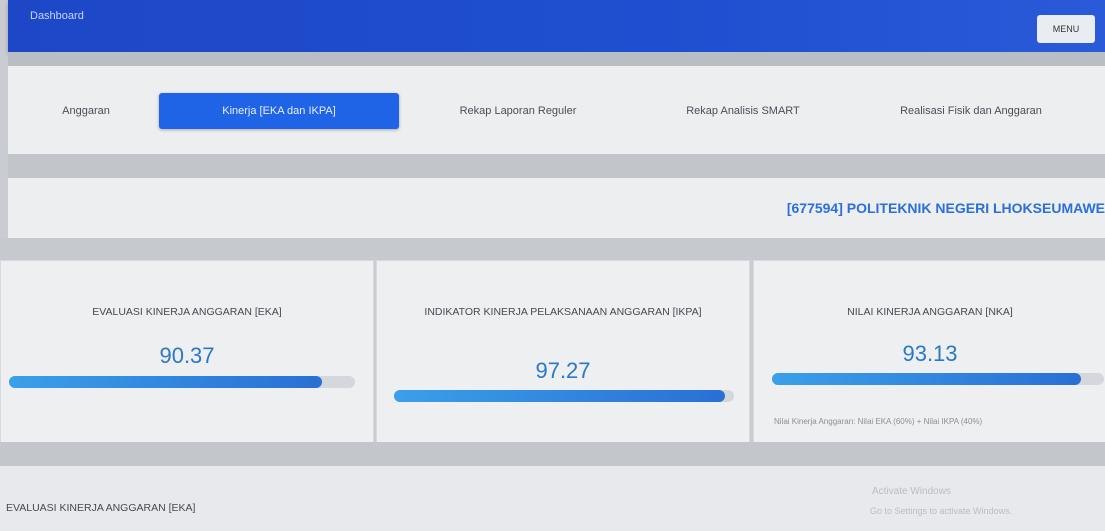 The width and height of the screenshot is (1105, 531). Describe the element at coordinates (57, 16) in the screenshot. I see `app-title: Dashboard` at that location.